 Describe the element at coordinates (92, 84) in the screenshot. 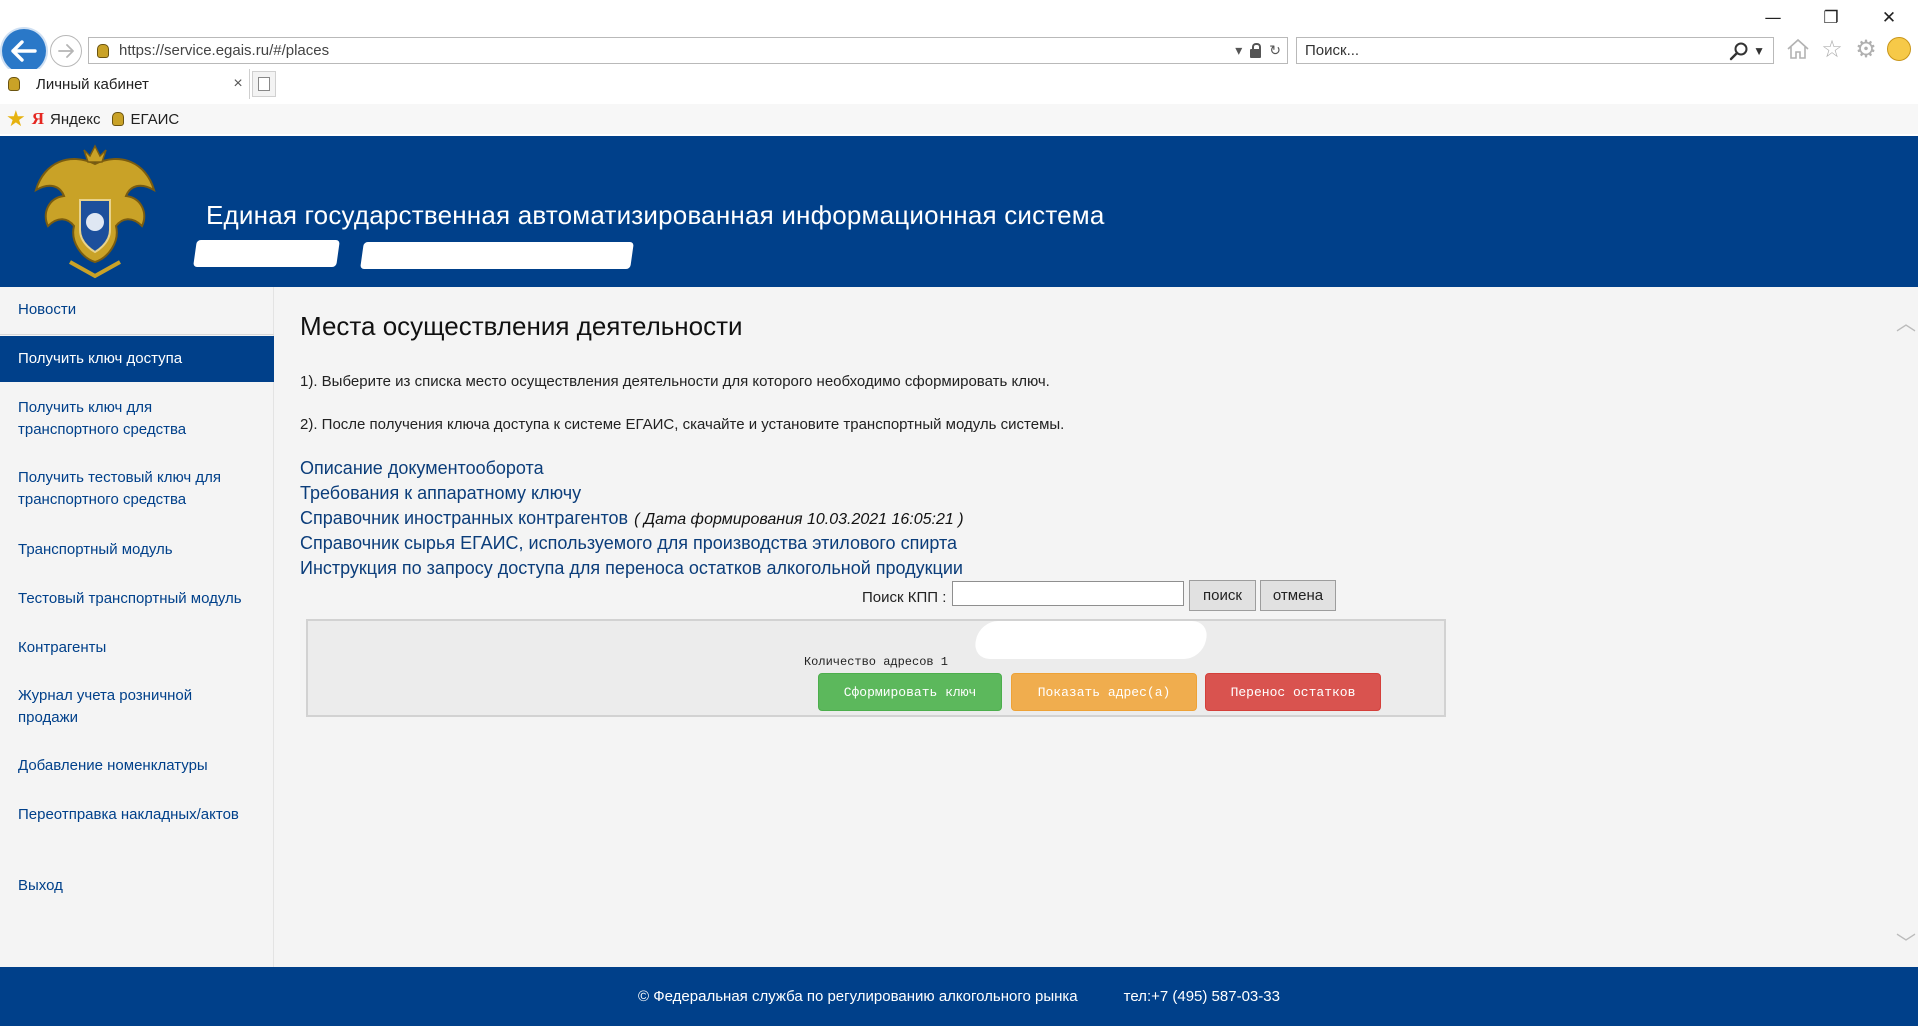

I see `tab-title: Личный кабинет` at that location.